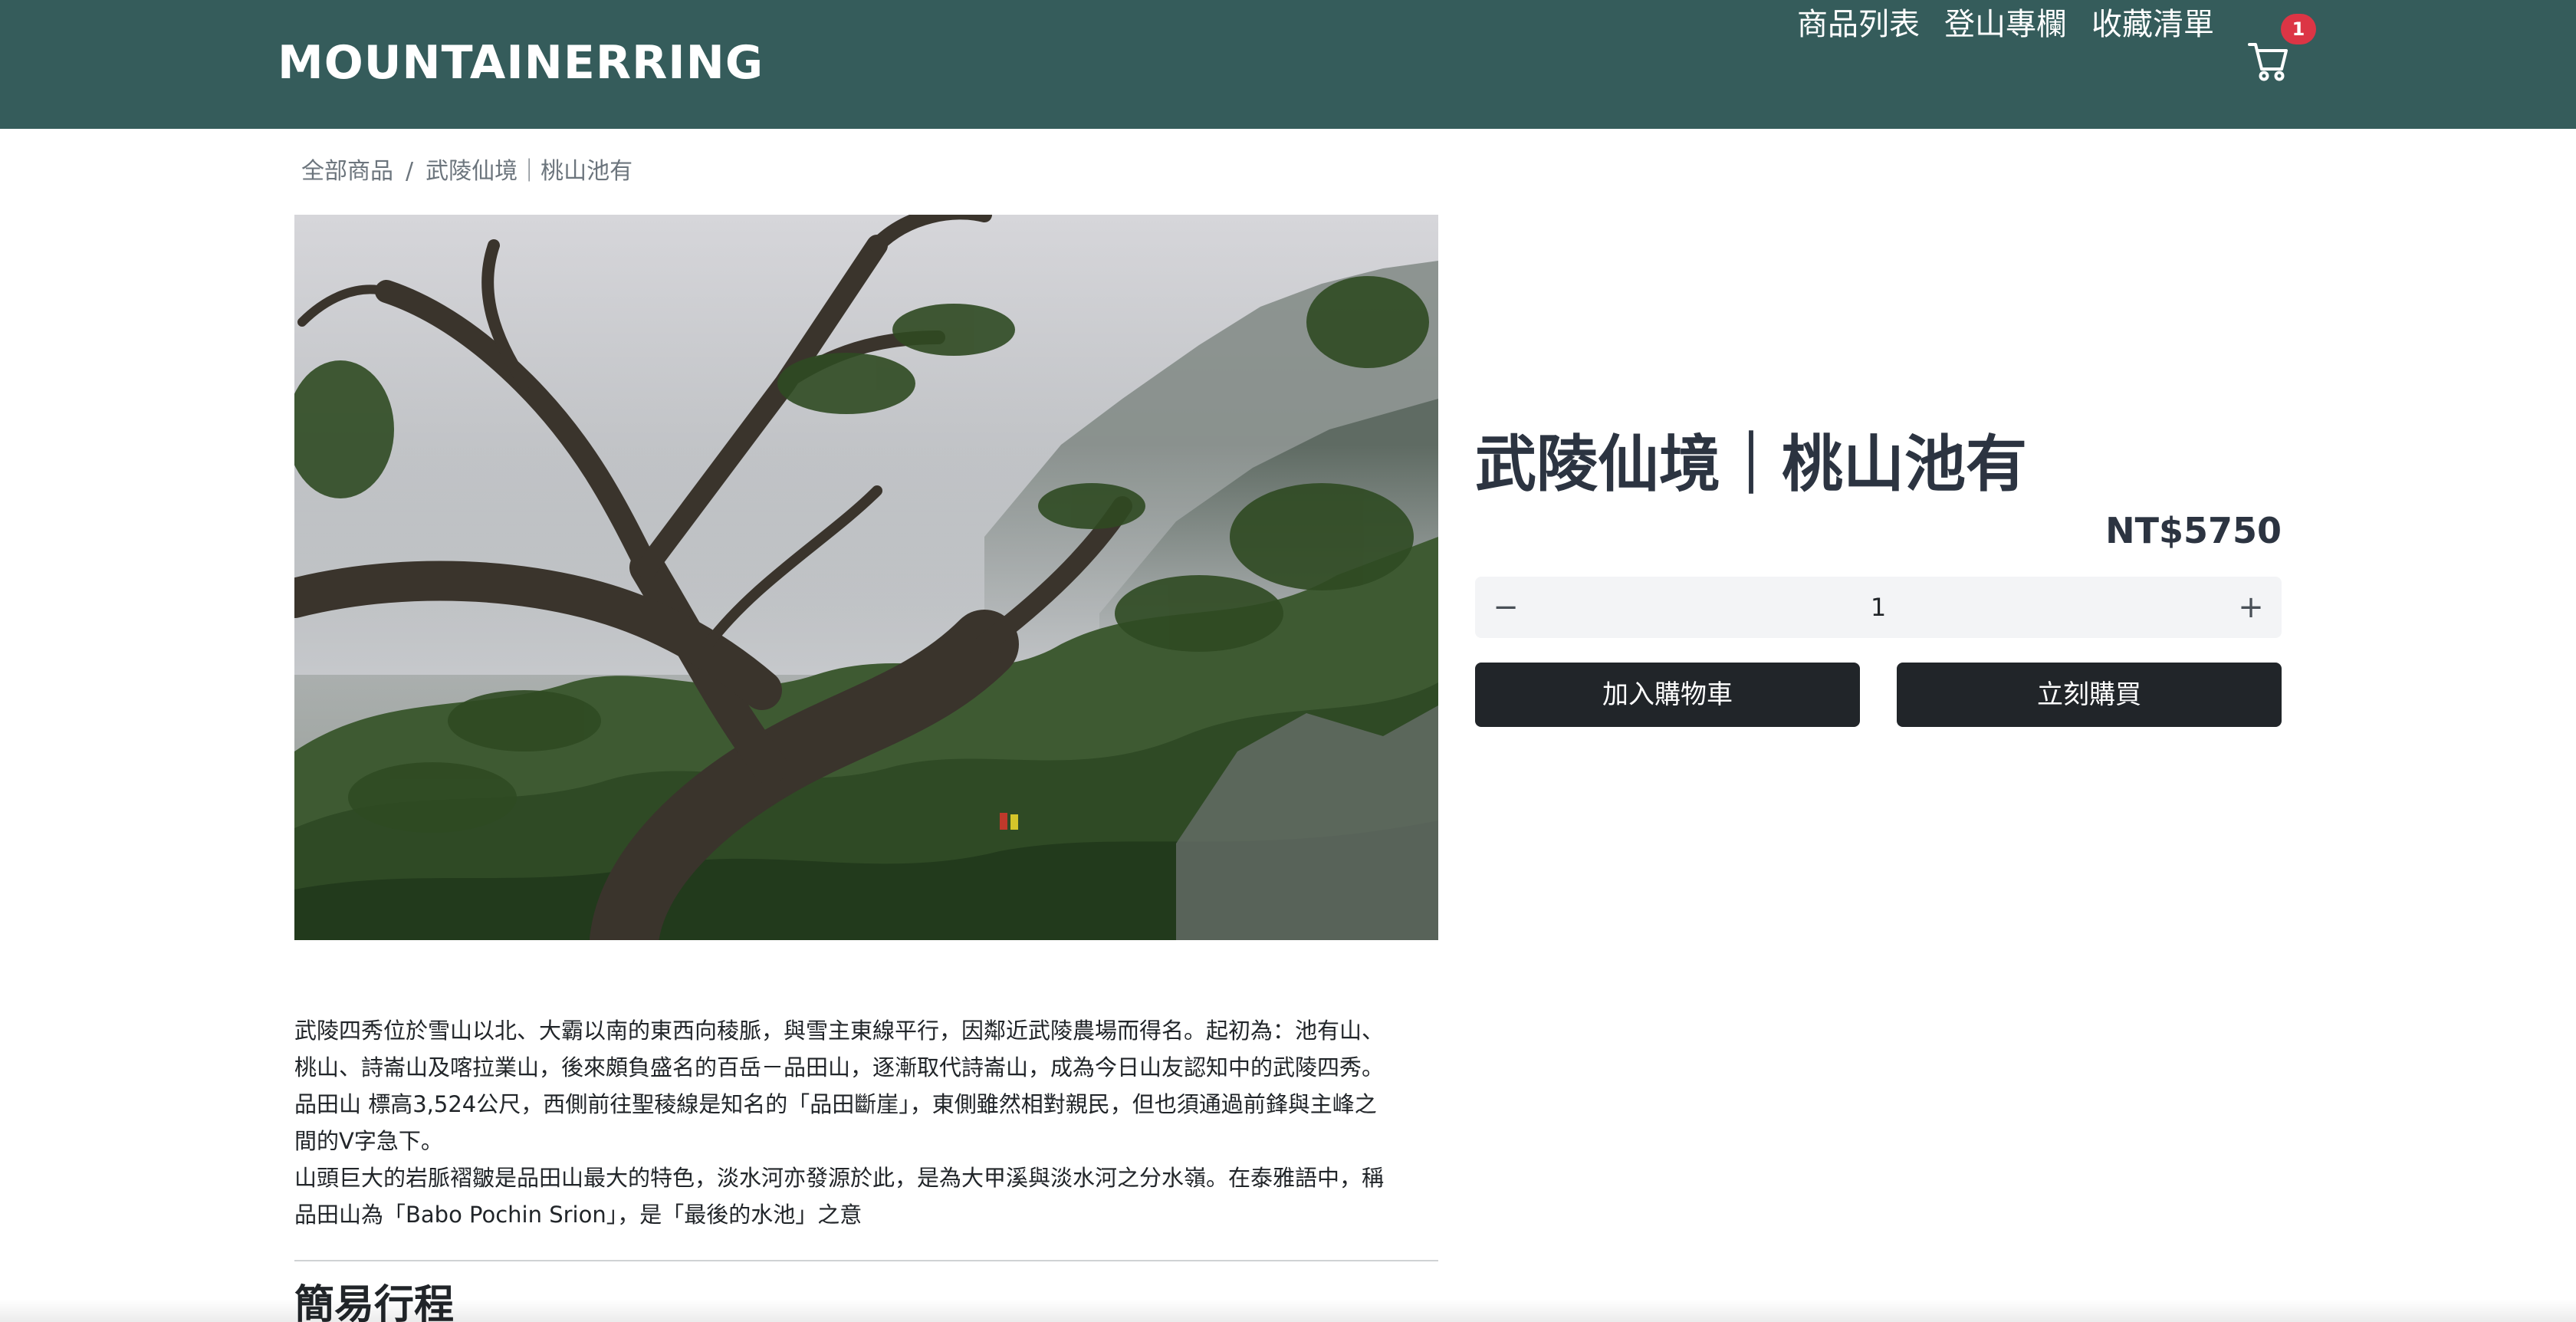  What do you see at coordinates (1288, 64) in the screenshot?
I see `top-navbar: MOUNTAINERRING 商品列表 登山專欄 收藏清單 1` at bounding box center [1288, 64].